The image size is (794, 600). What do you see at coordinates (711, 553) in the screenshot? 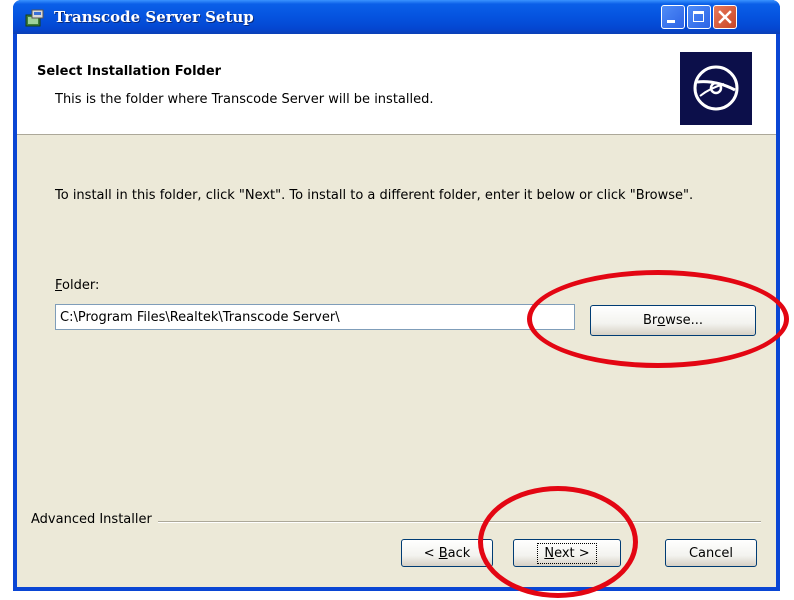
I see `cancel-button: Cancel` at bounding box center [711, 553].